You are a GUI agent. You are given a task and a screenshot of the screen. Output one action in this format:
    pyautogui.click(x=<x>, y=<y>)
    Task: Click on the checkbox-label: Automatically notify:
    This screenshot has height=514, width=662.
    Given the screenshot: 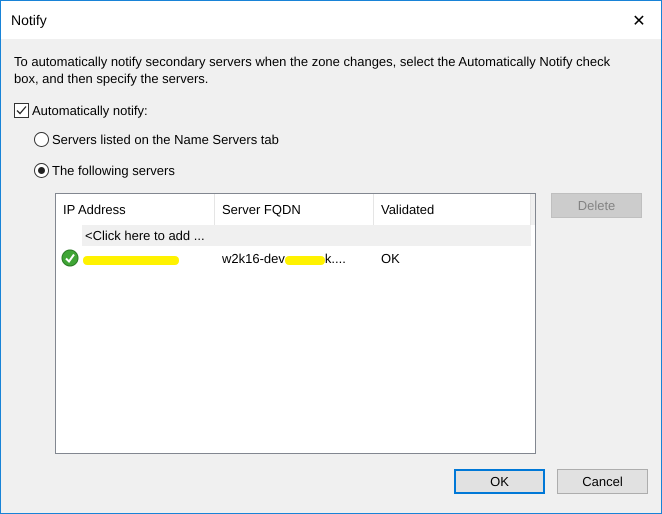 What is the action you would take?
    pyautogui.click(x=90, y=110)
    